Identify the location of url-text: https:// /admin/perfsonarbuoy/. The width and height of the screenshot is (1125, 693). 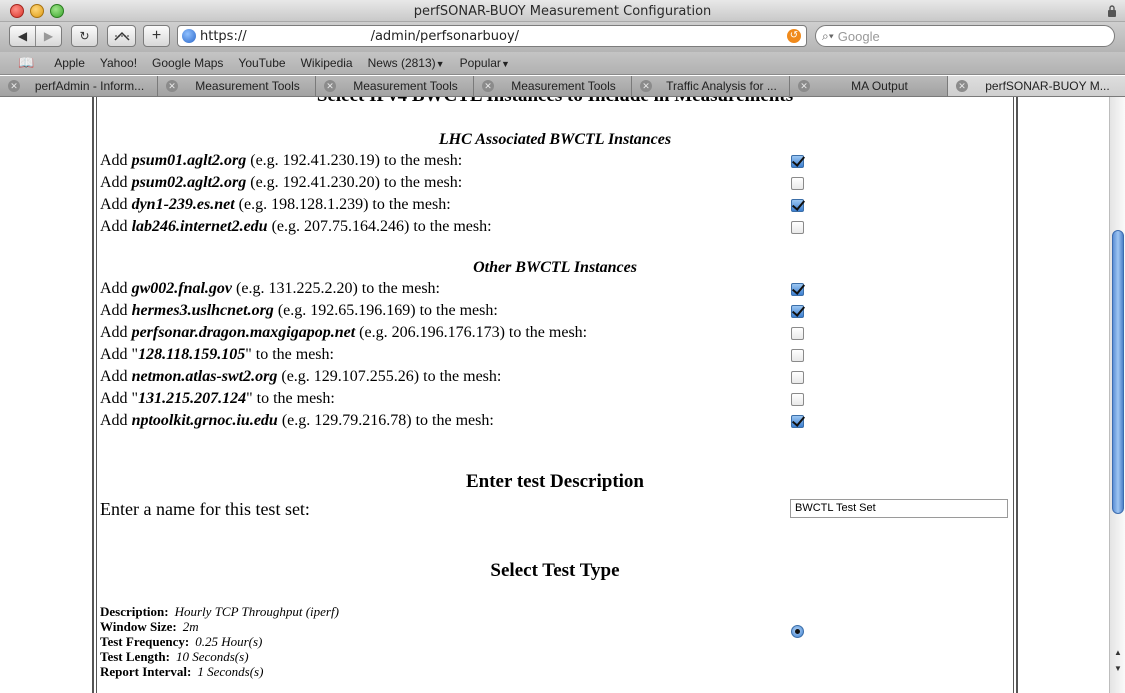
(360, 36).